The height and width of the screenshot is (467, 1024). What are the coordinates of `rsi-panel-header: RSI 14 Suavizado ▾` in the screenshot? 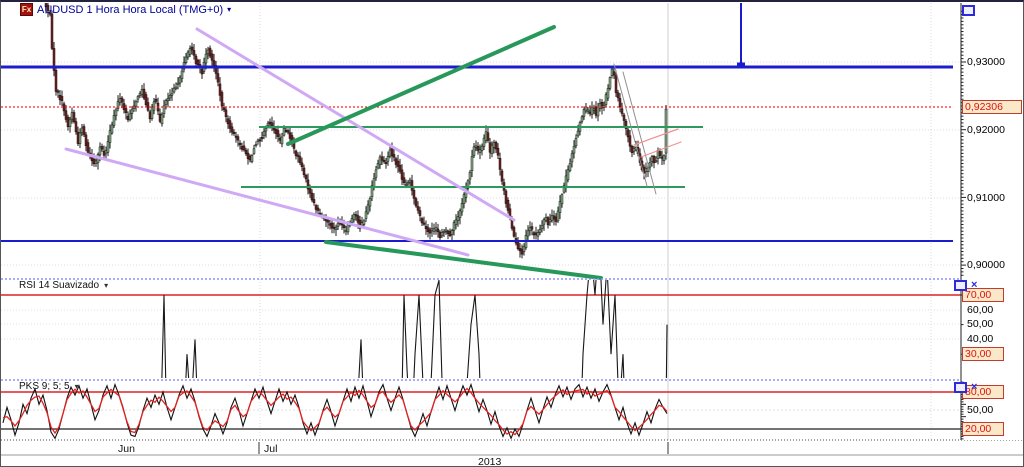 It's located at (63, 285).